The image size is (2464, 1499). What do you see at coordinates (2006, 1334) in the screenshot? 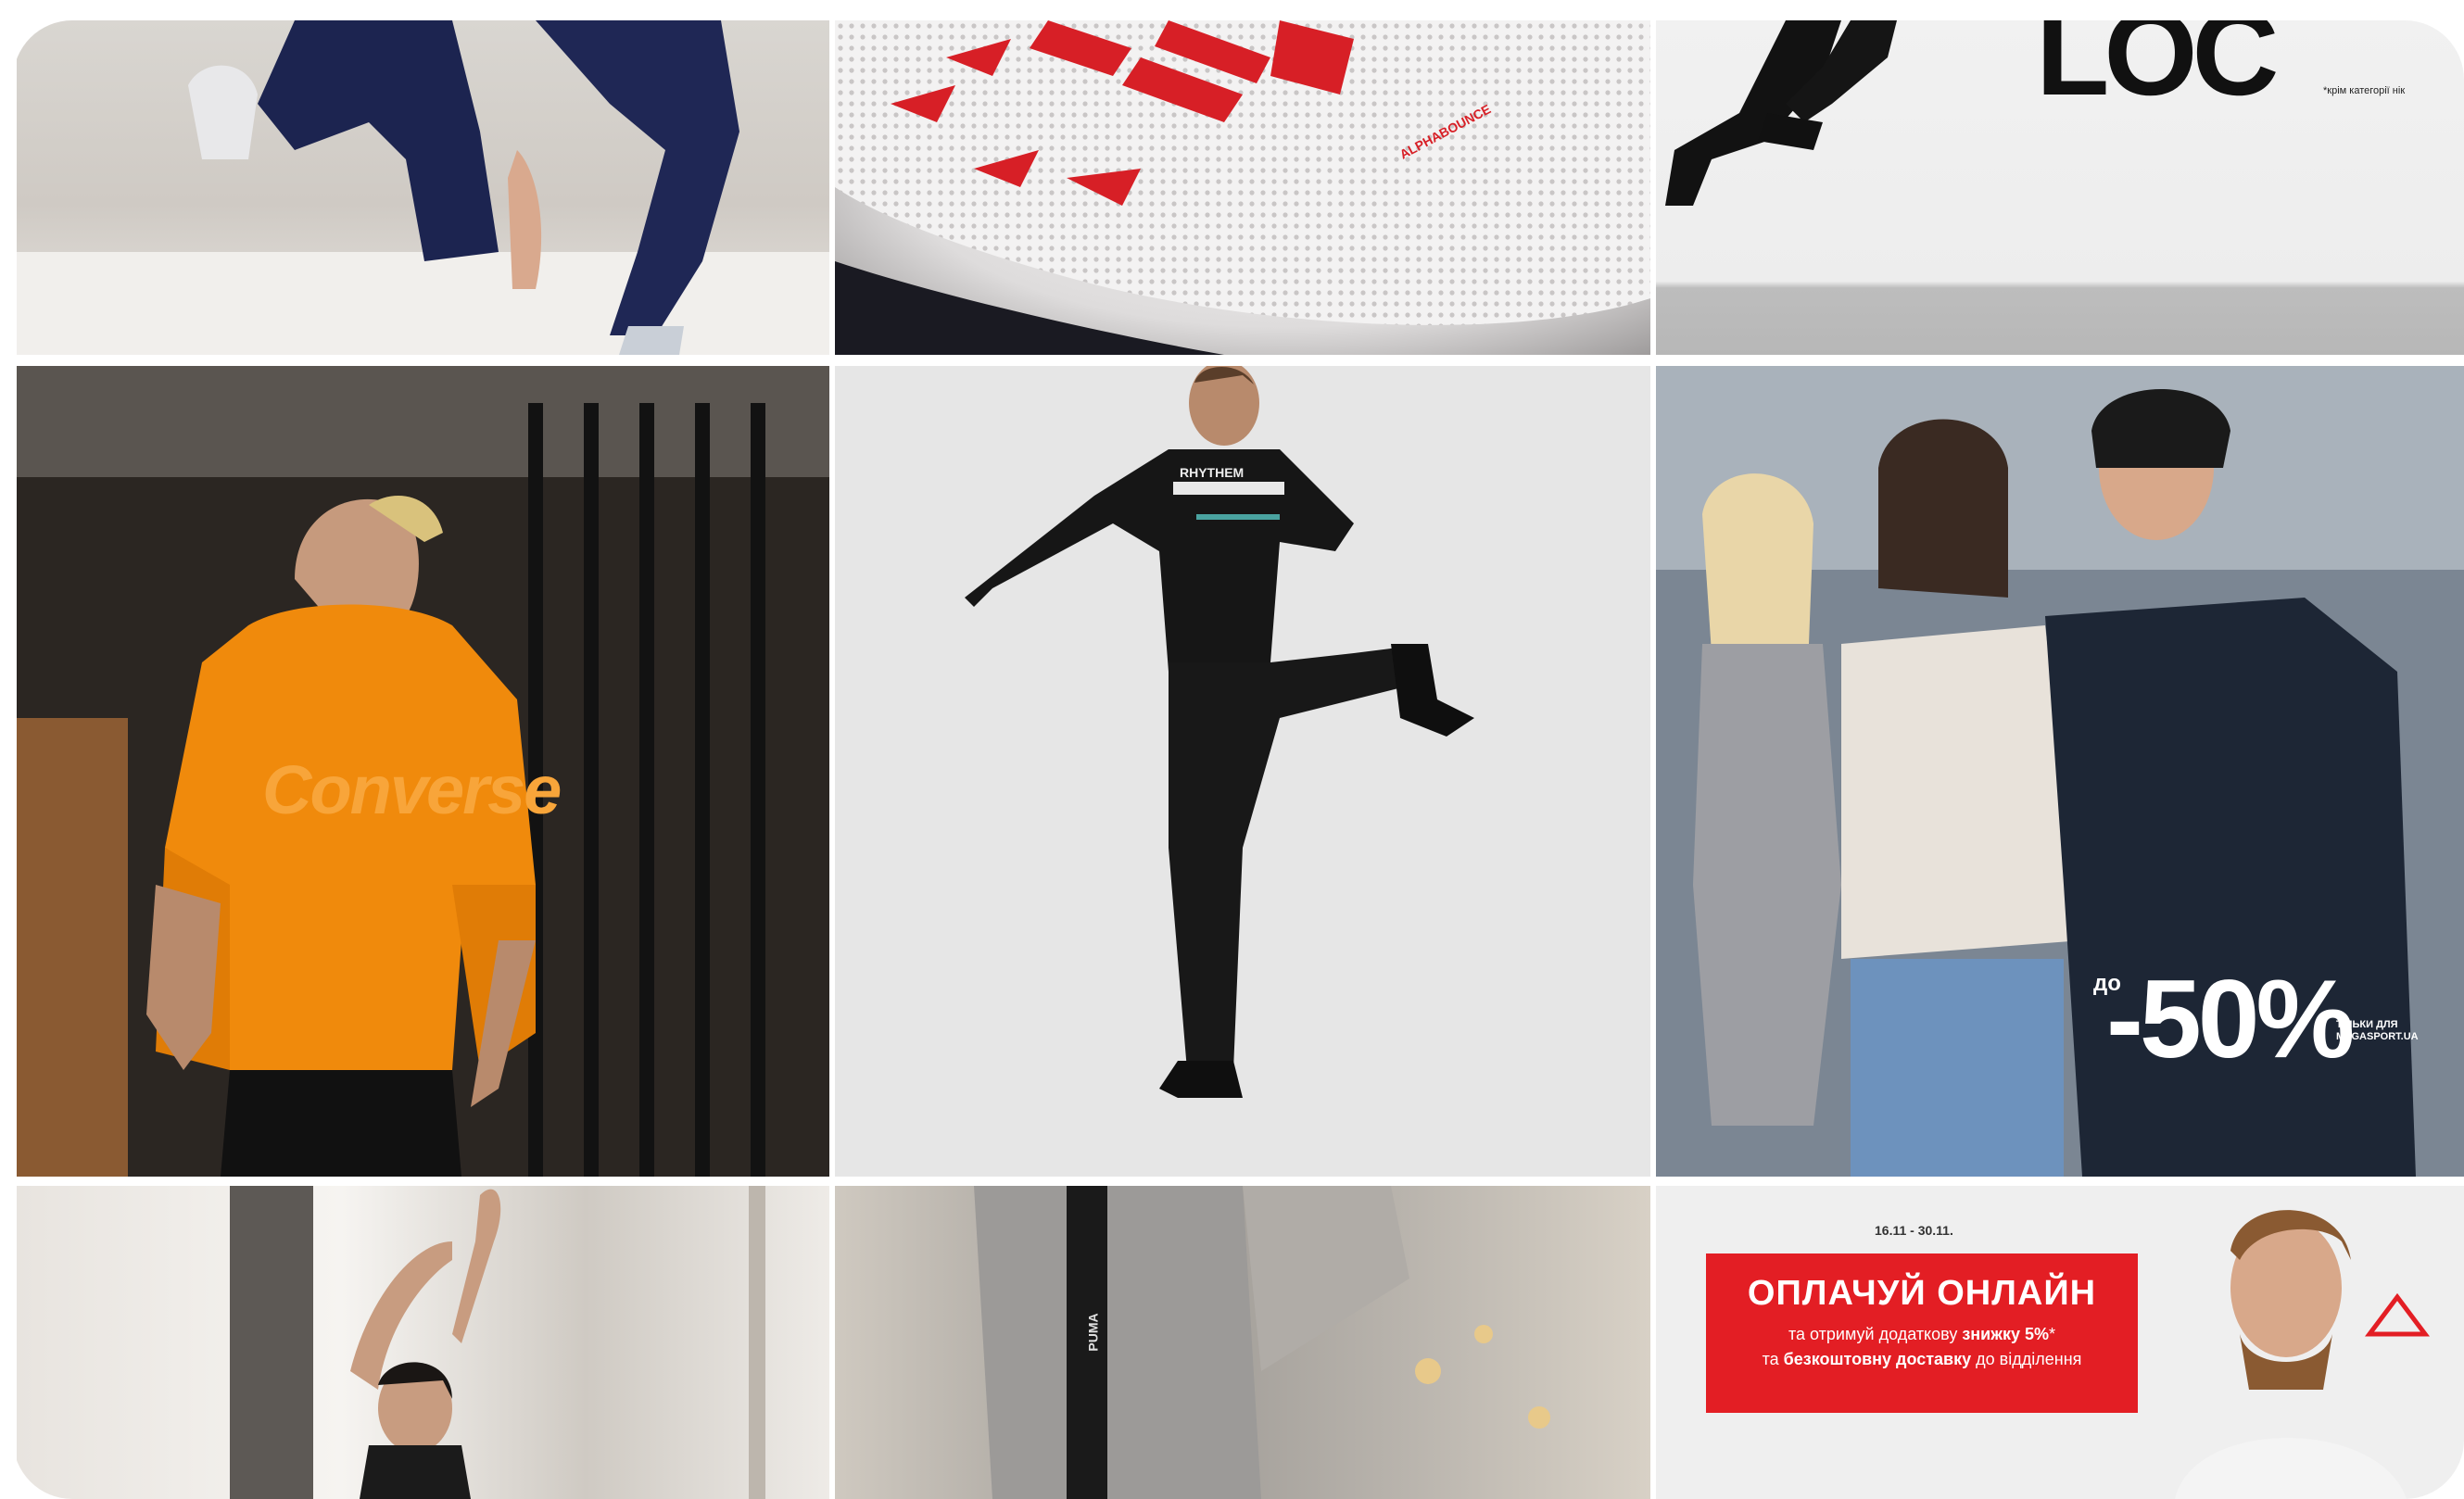
I see `promo-line-1-b: знижку 5%` at bounding box center [2006, 1334].